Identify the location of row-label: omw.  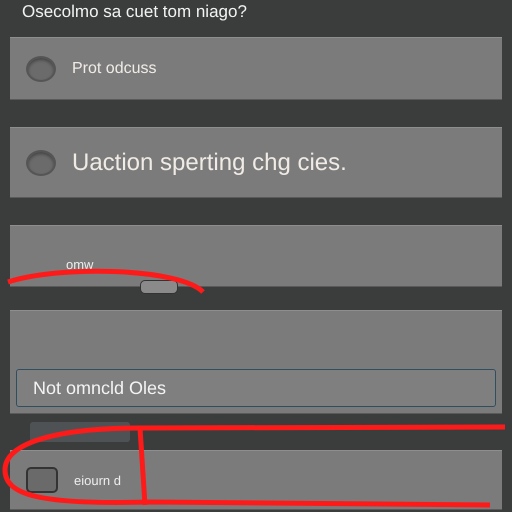
(80, 264).